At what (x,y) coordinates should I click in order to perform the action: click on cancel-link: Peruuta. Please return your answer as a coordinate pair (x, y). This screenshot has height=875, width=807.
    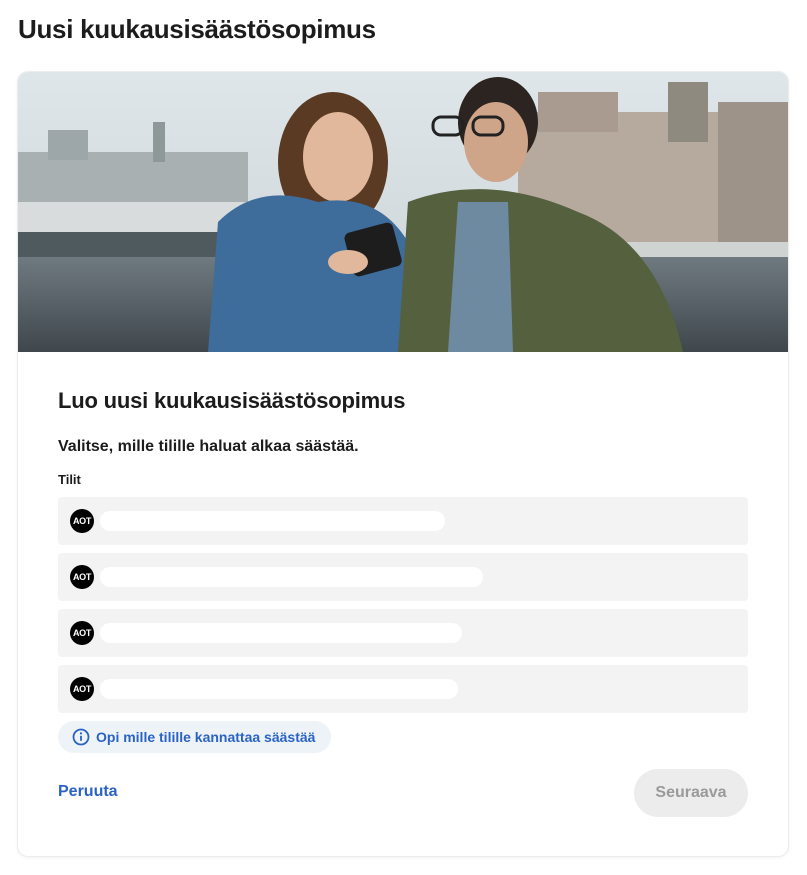
    Looking at the image, I should click on (88, 792).